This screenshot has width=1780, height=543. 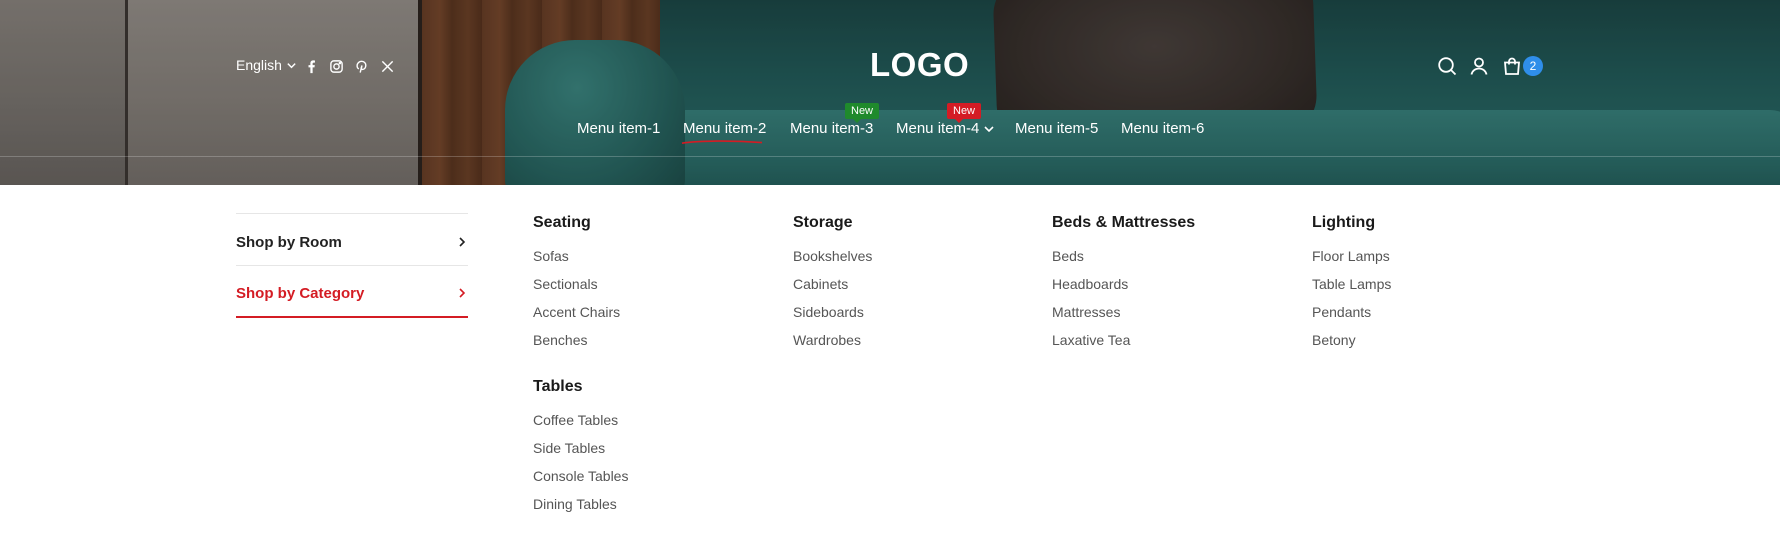 I want to click on header-divider, so click(x=890, y=156).